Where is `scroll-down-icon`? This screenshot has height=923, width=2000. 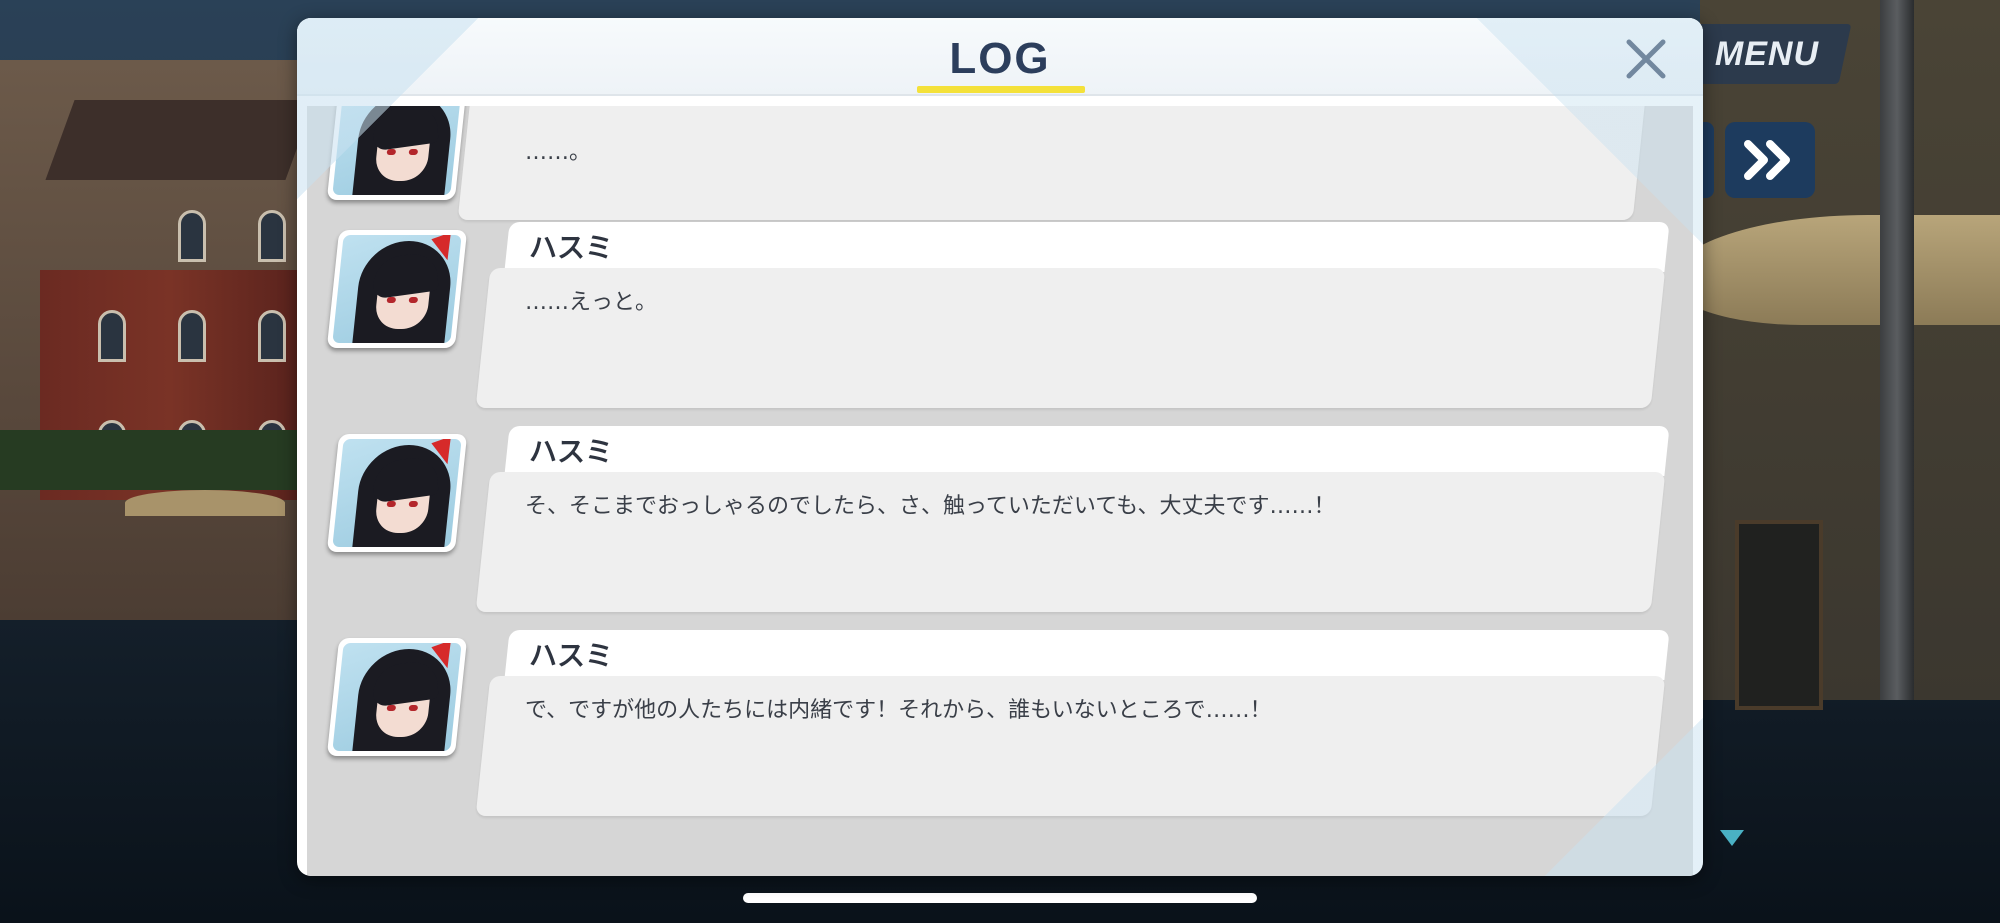 scroll-down-icon is located at coordinates (1732, 838).